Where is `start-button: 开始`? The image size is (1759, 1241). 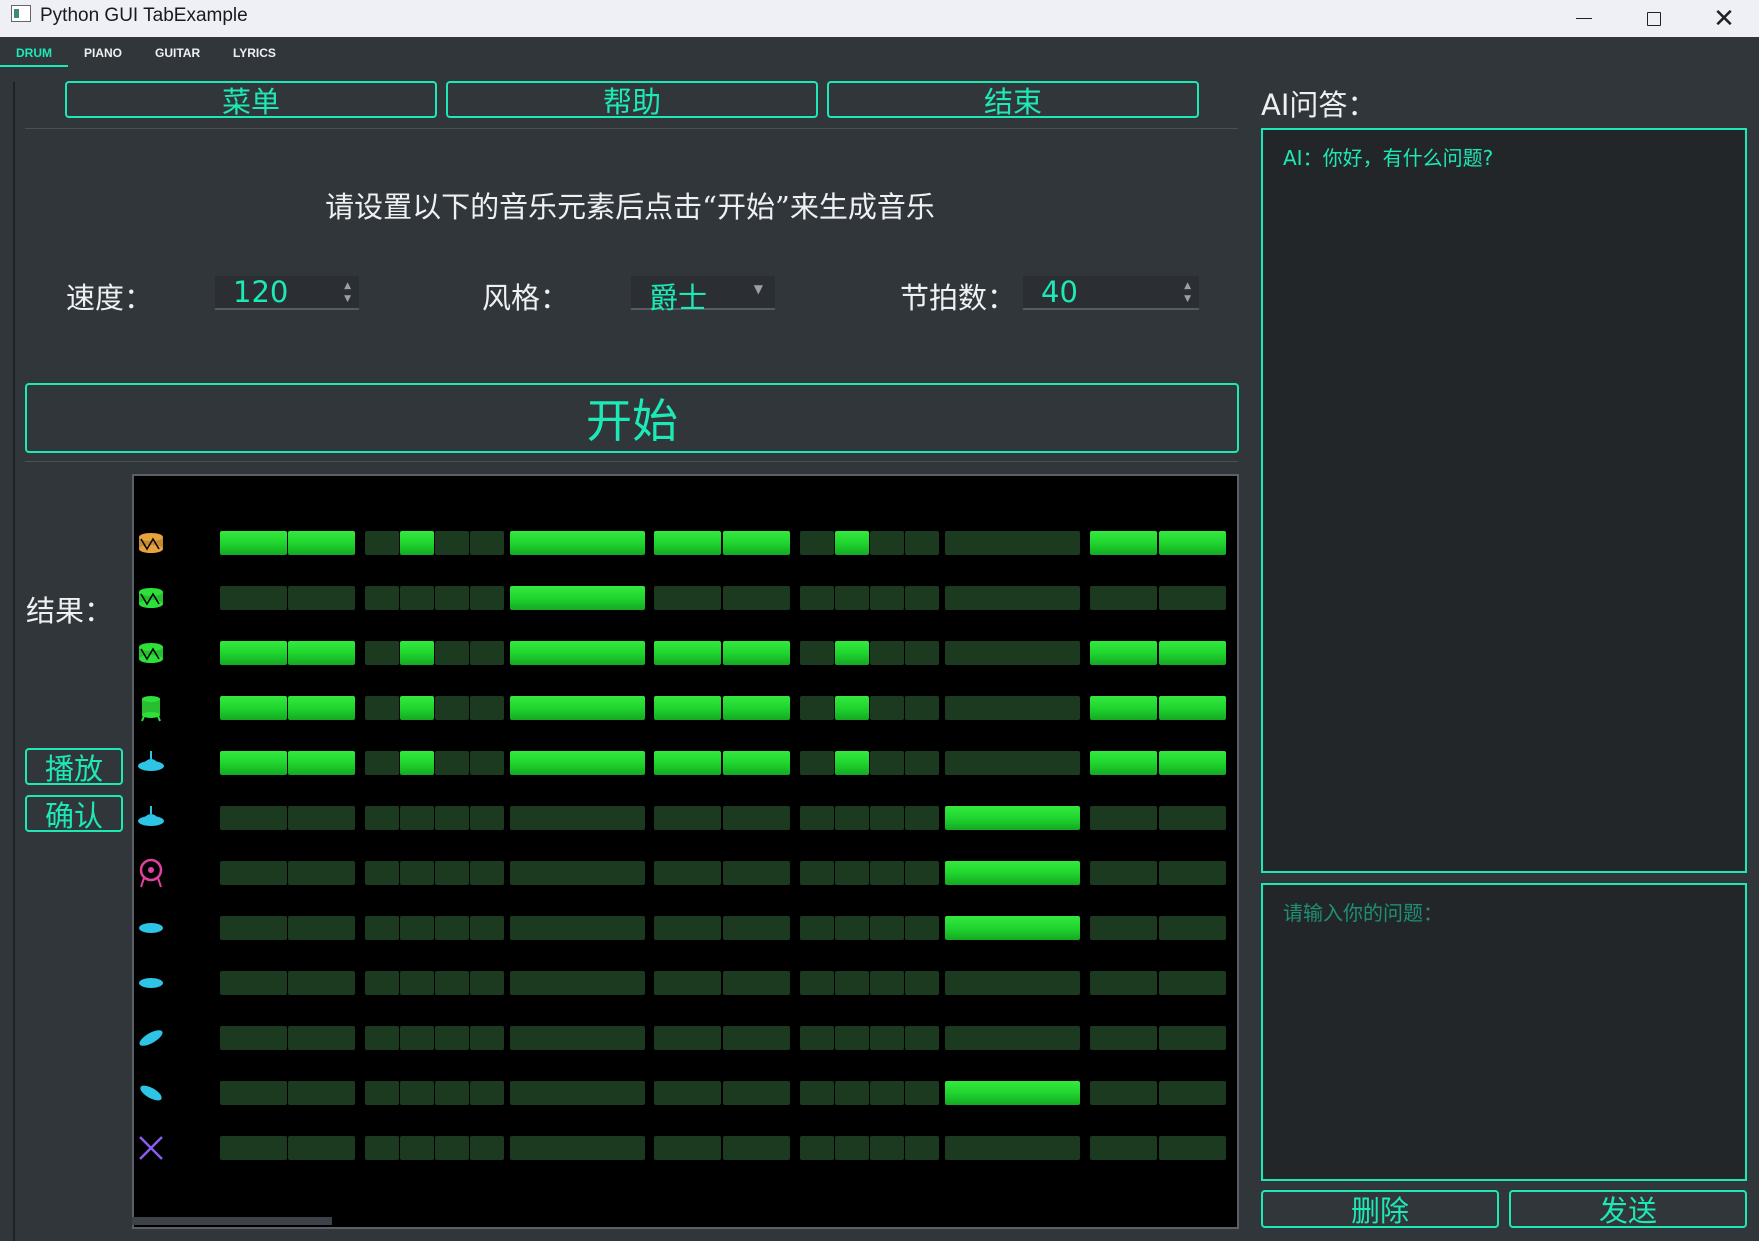 start-button: 开始 is located at coordinates (632, 418).